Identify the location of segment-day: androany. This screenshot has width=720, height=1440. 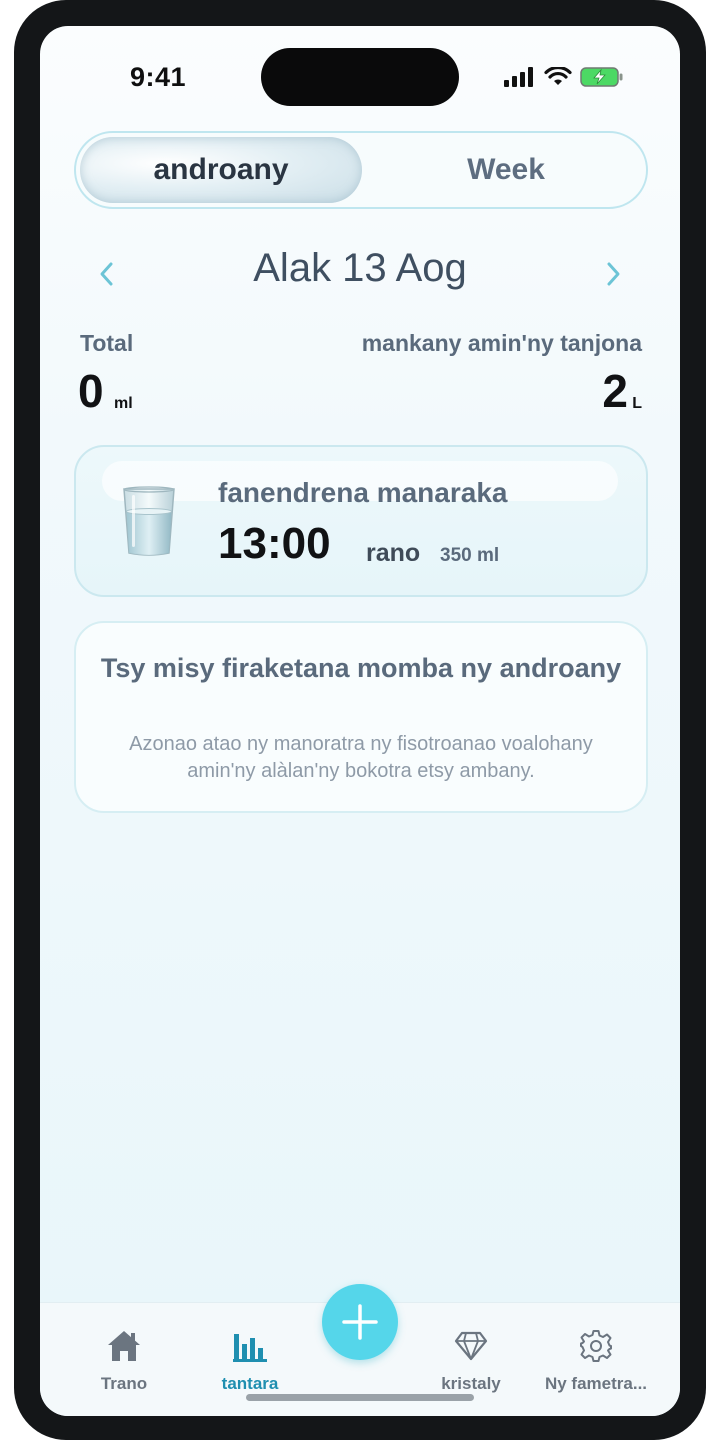
(221, 170).